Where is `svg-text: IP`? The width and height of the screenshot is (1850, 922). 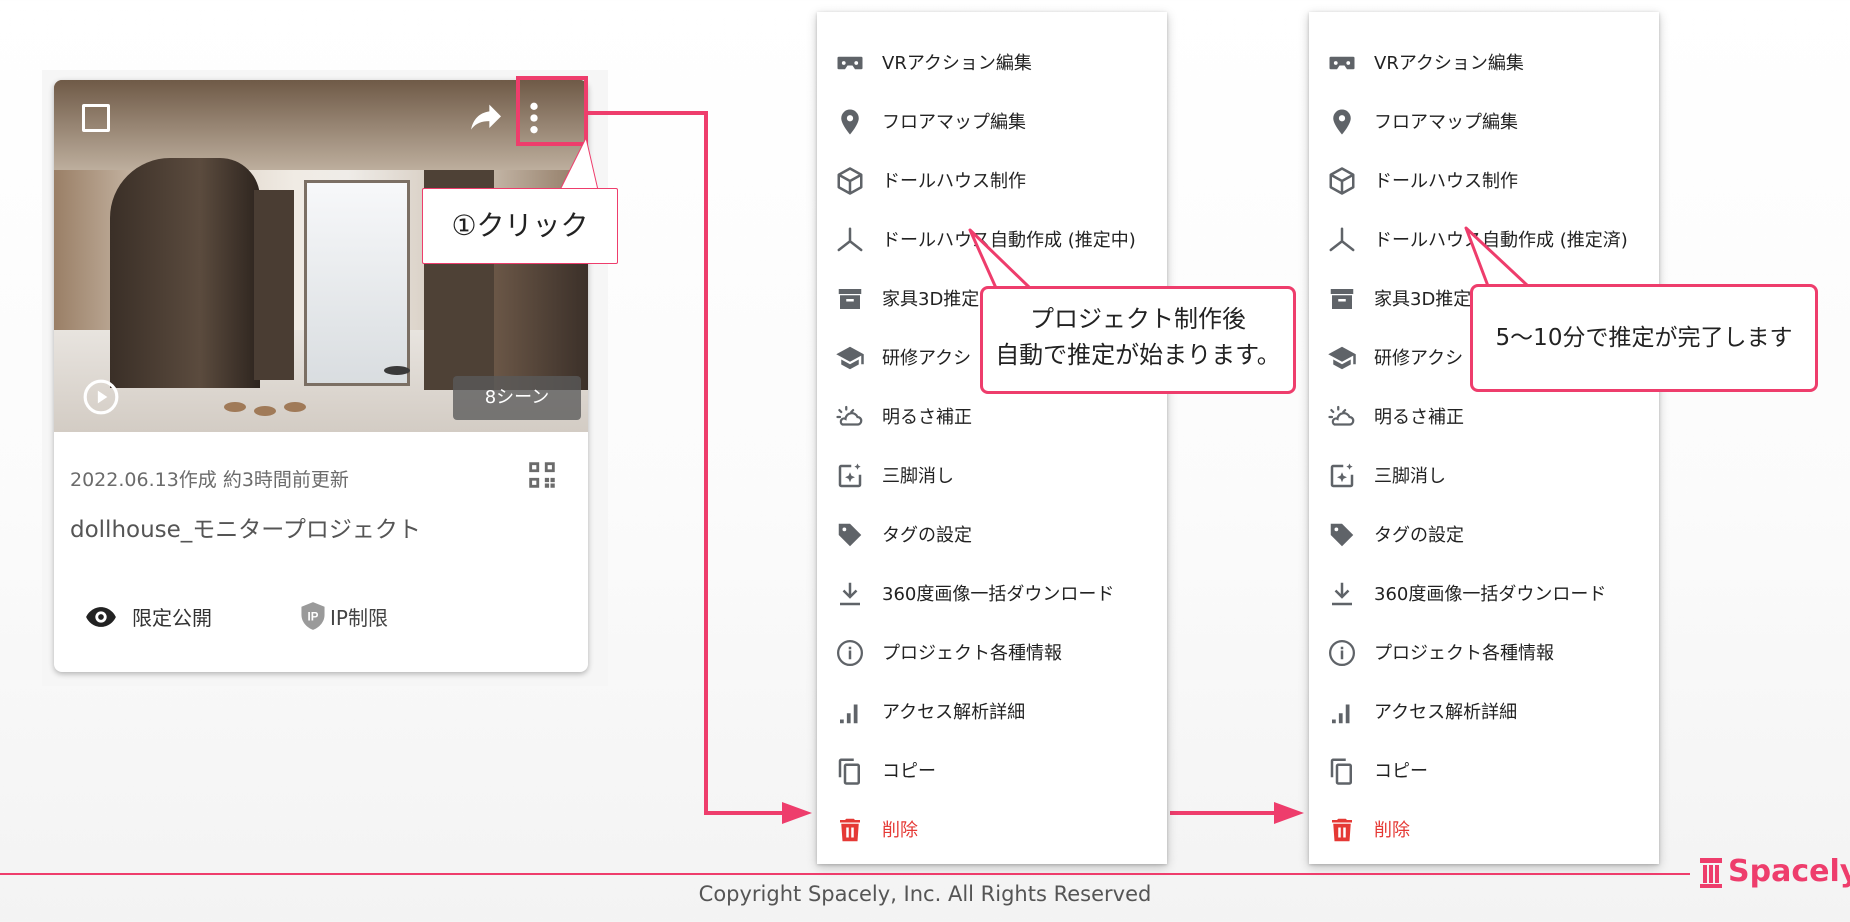
svg-text: IP is located at coordinates (313, 618).